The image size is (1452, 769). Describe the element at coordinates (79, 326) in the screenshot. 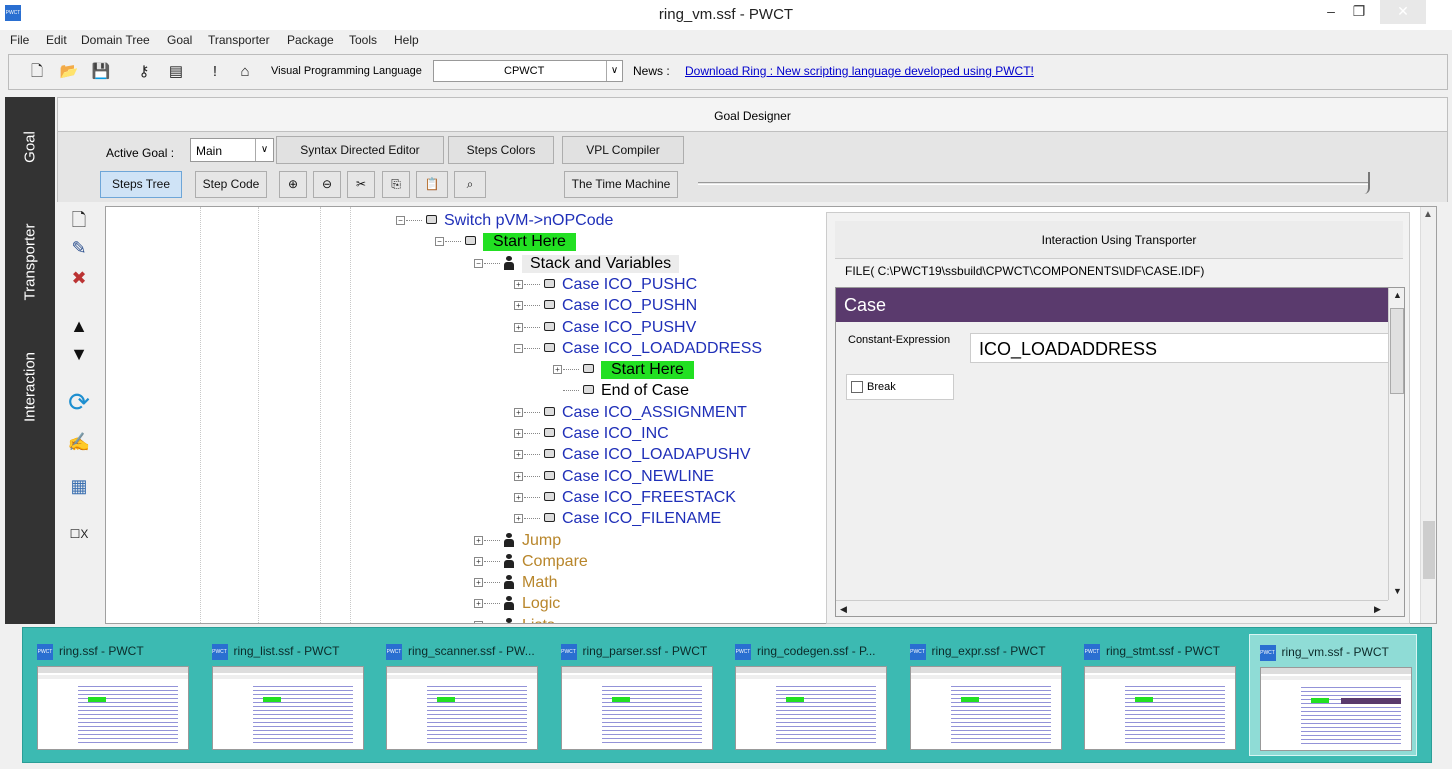

I see `move-up-icon: ▲` at that location.